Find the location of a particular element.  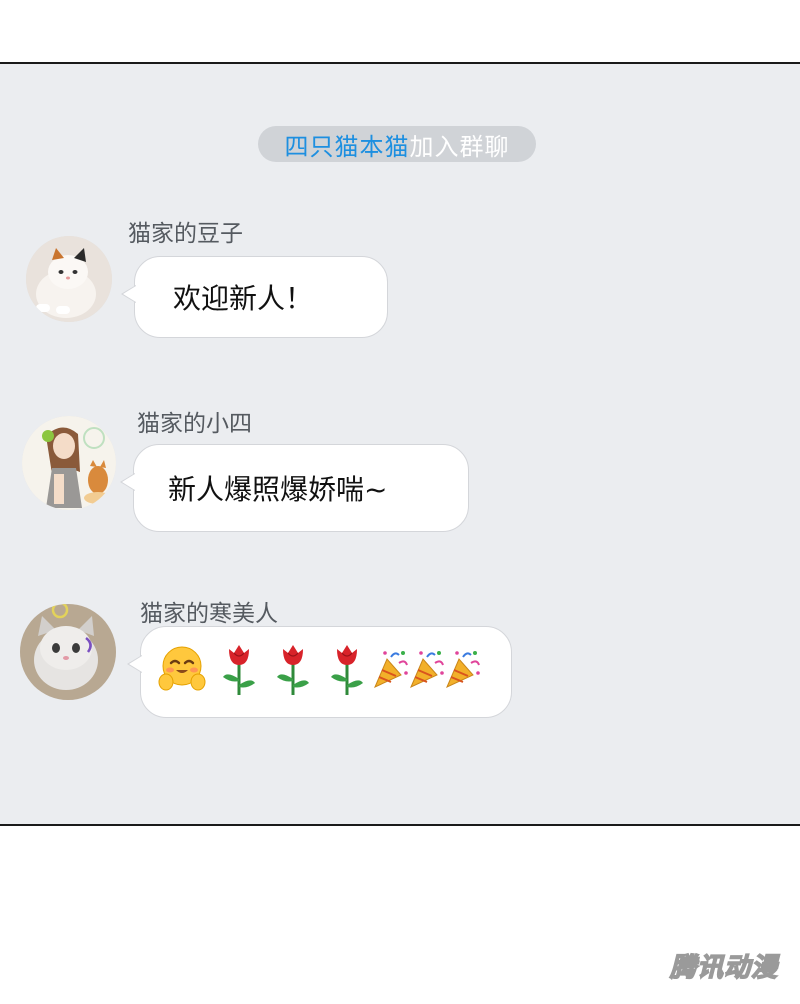

join-notice: 四只猫本猫 加入群聊 is located at coordinates (397, 144).